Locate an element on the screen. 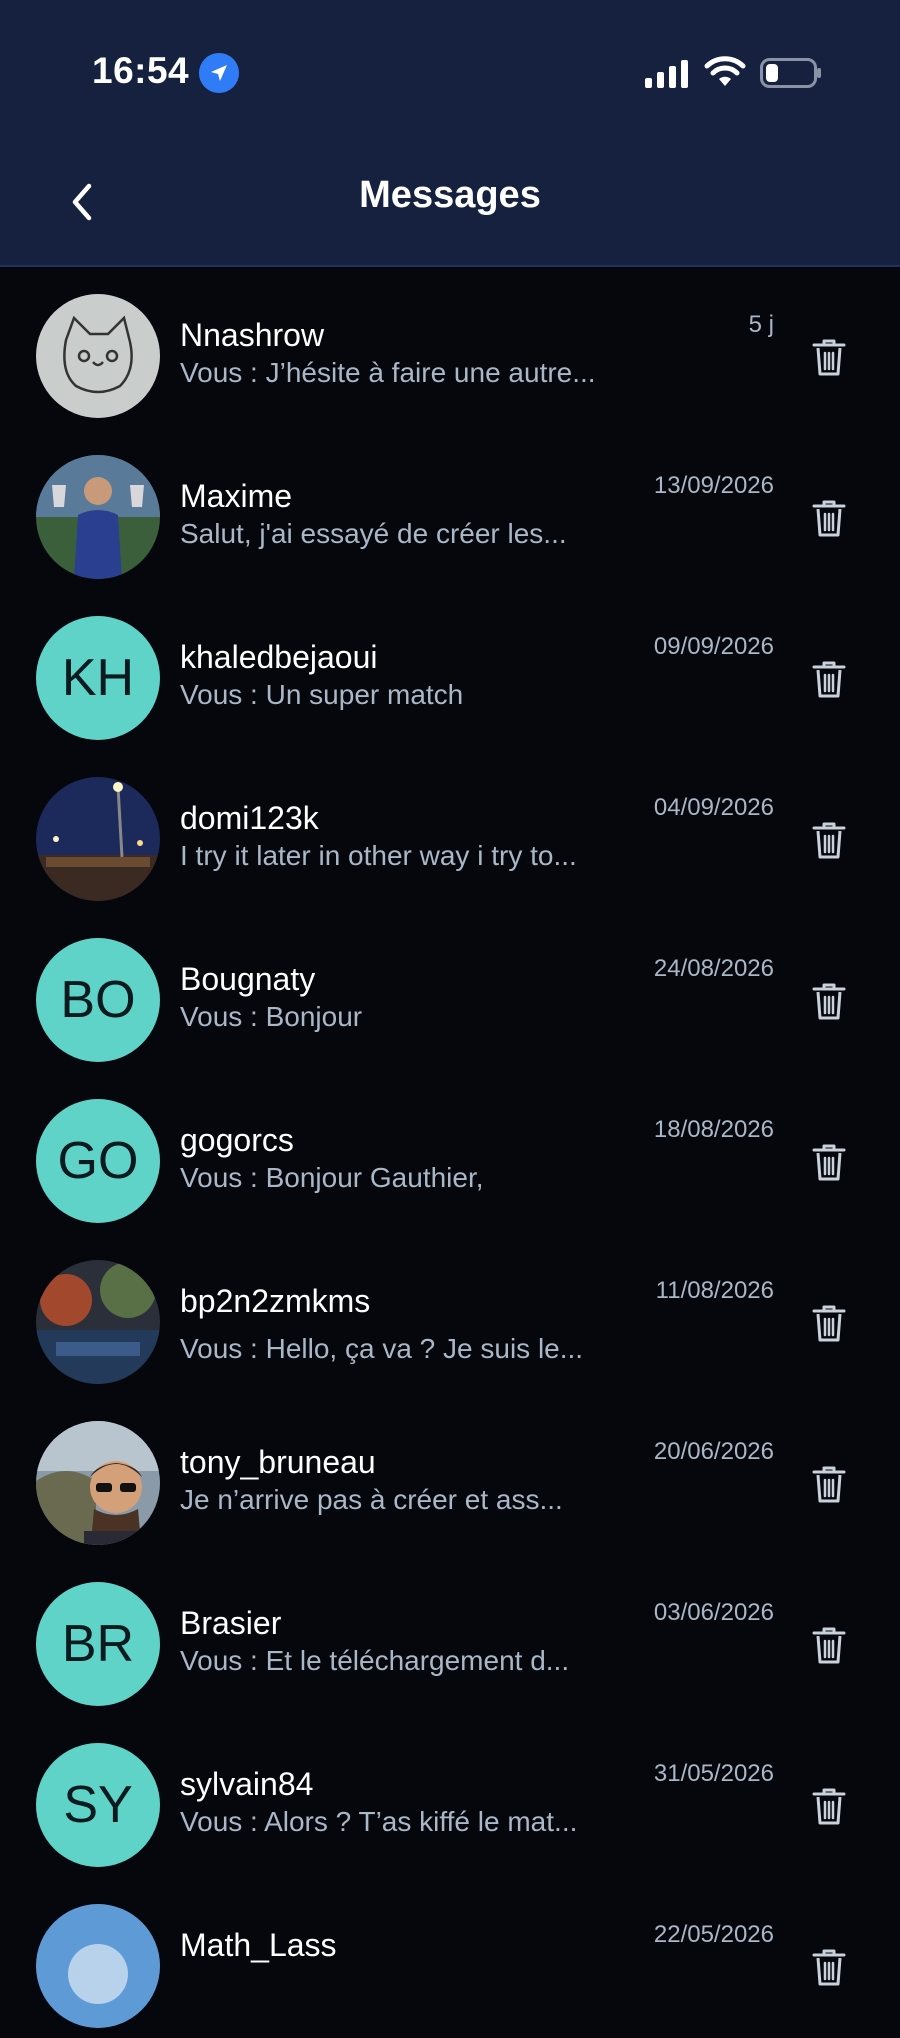 Image resolution: width=900 pixels, height=2038 pixels. contact-name: Maxime is located at coordinates (236, 496).